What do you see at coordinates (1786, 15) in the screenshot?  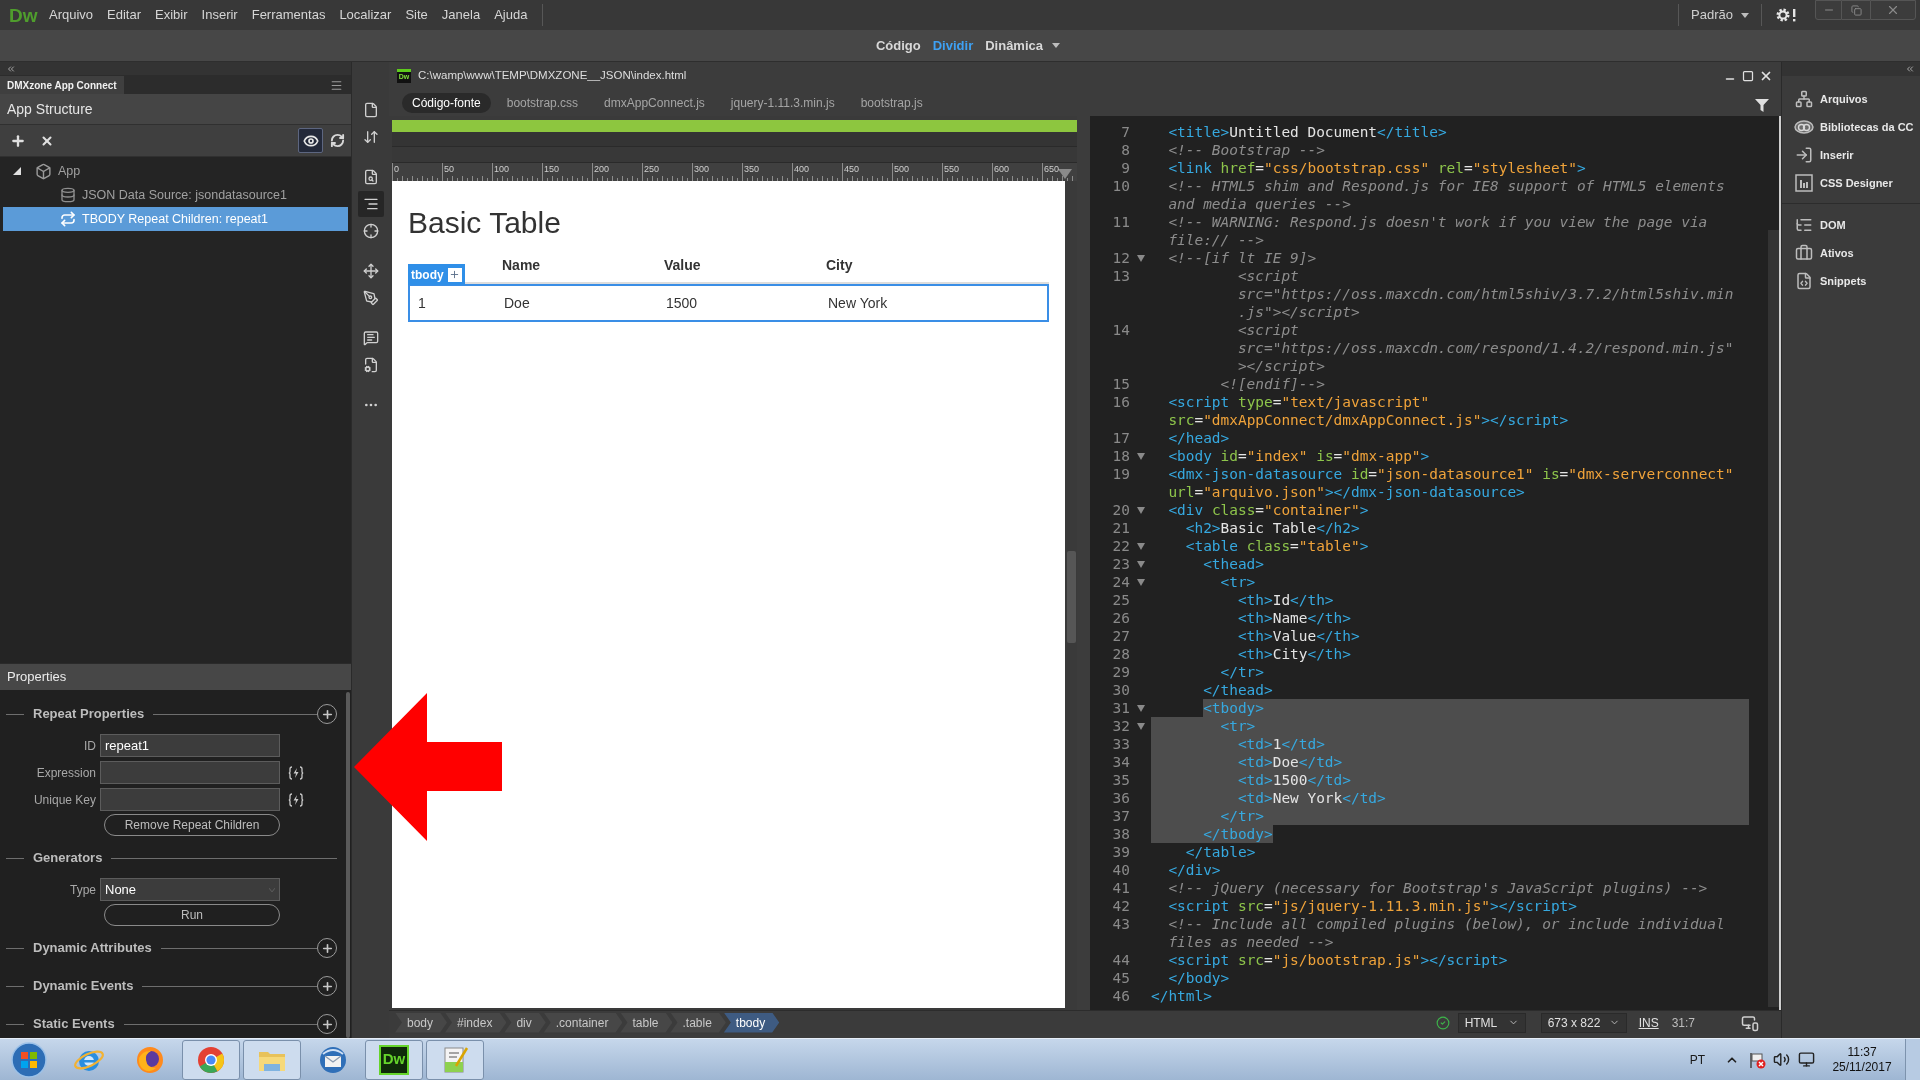 I see `gear-warning-icon` at bounding box center [1786, 15].